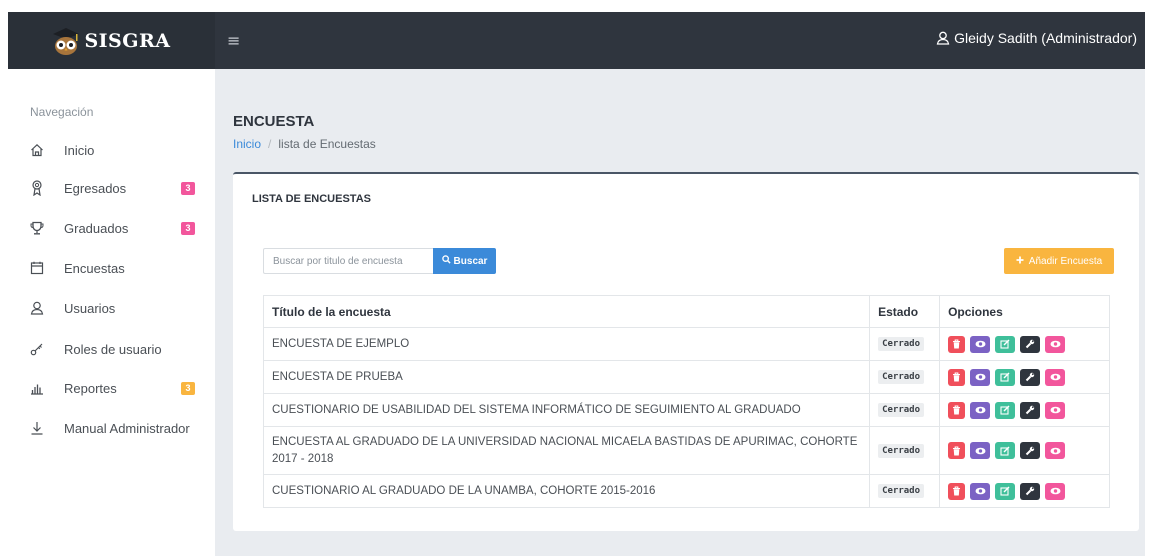 This screenshot has width=1149, height=556. Describe the element at coordinates (111, 188) in the screenshot. I see `sidebar-item-egresados: Egresados 3` at that location.